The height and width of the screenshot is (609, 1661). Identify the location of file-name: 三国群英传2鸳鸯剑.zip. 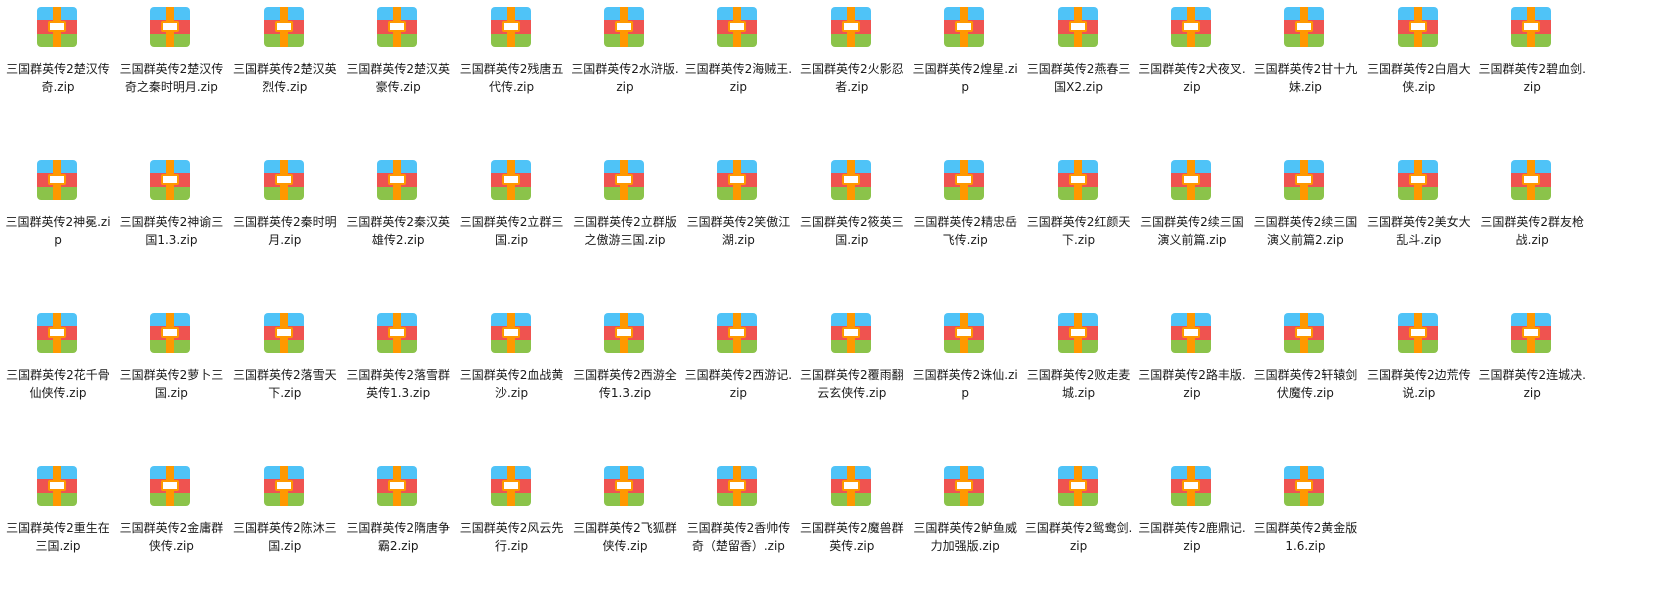
(1078, 537).